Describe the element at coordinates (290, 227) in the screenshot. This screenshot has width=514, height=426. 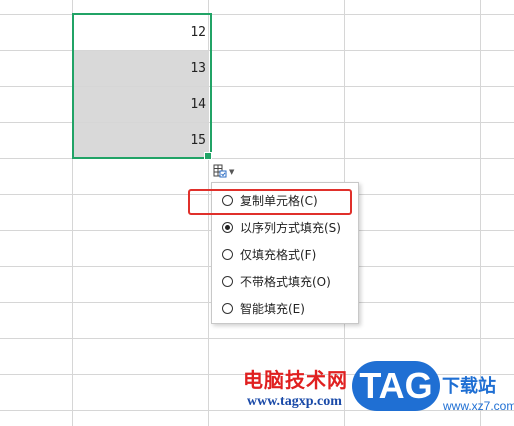
I see `menu-item-label: 以序列方式填充(S)` at that location.